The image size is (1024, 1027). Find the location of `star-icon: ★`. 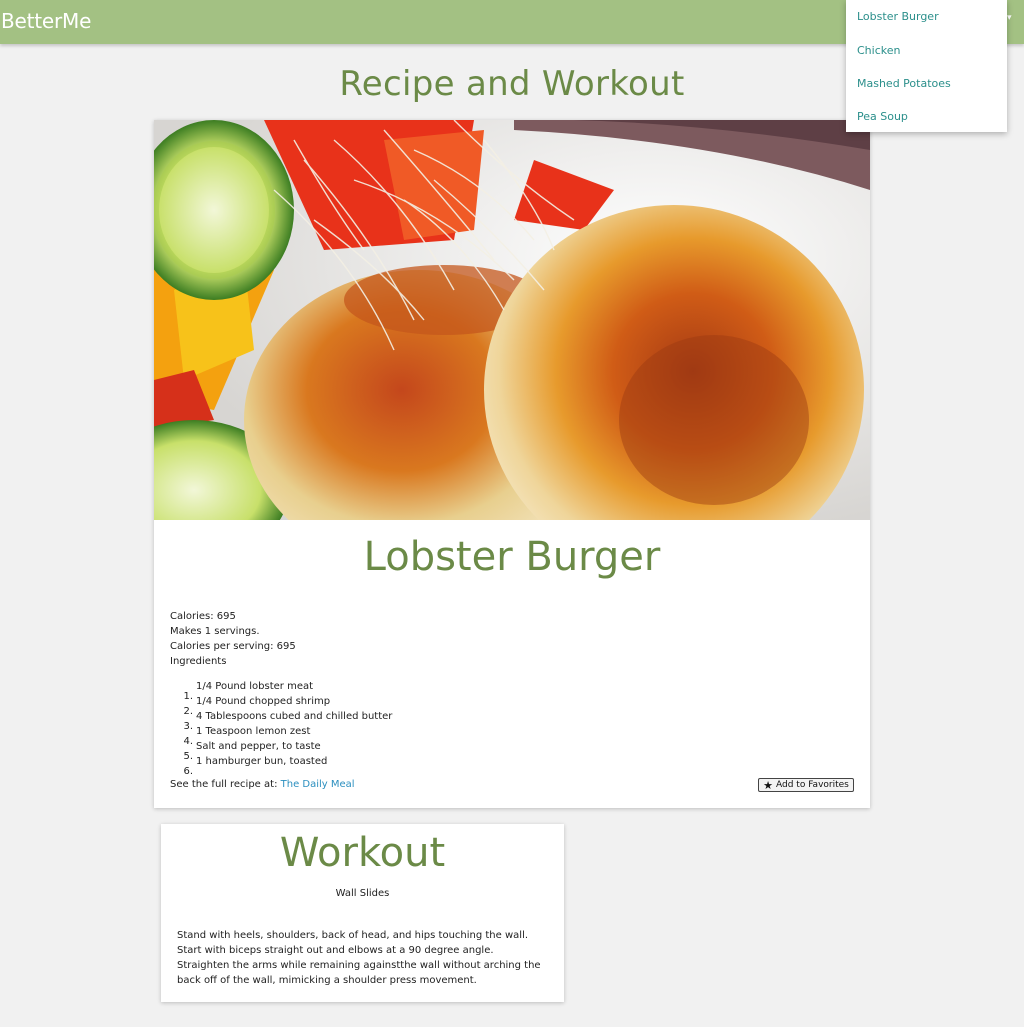

star-icon: ★ is located at coordinates (768, 785).